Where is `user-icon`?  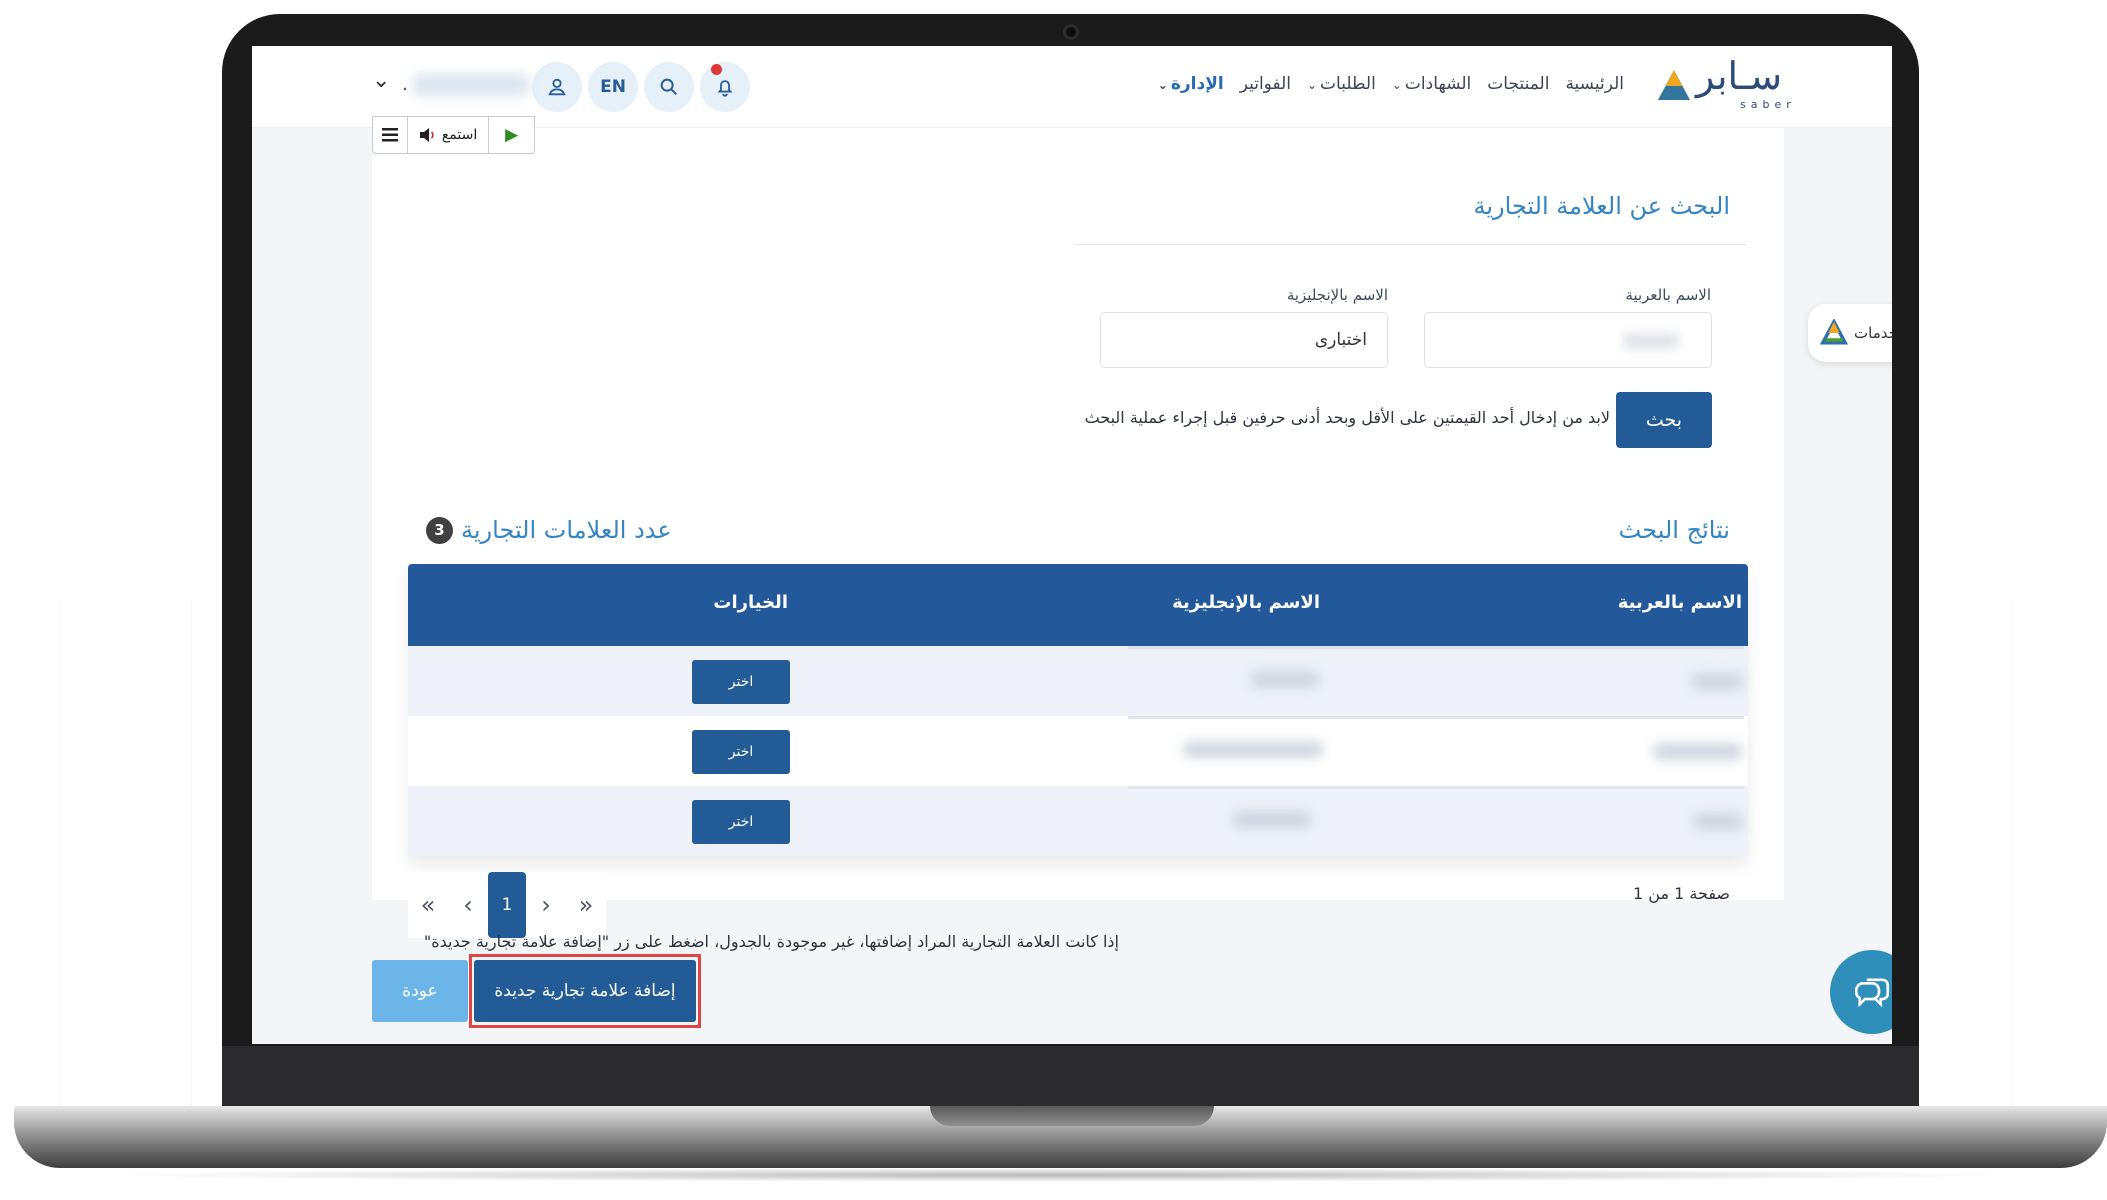 user-icon is located at coordinates (557, 87).